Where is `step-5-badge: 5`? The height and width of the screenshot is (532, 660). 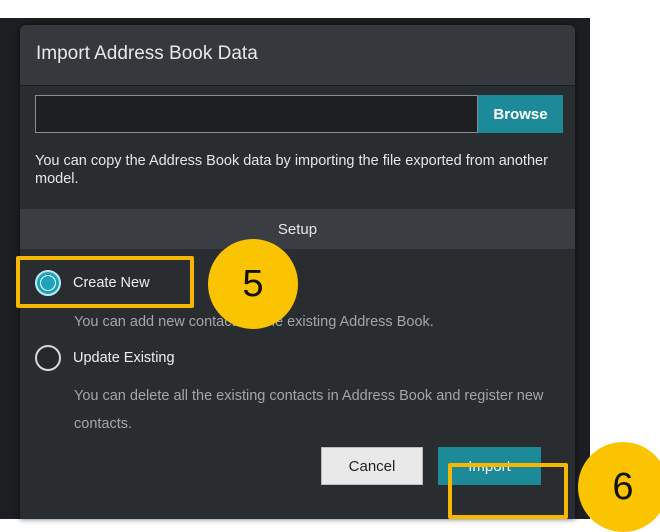 step-5-badge: 5 is located at coordinates (253, 284).